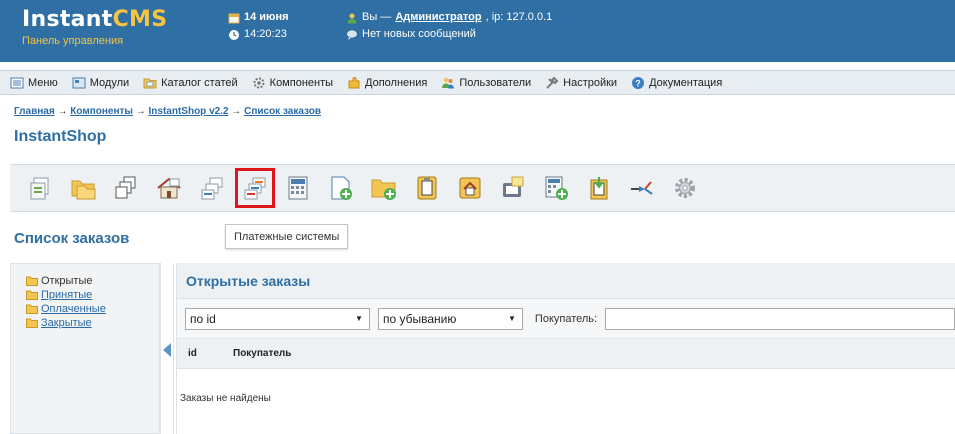  What do you see at coordinates (419, 34) in the screenshot?
I see `messages-text: Нет новых сообщений` at bounding box center [419, 34].